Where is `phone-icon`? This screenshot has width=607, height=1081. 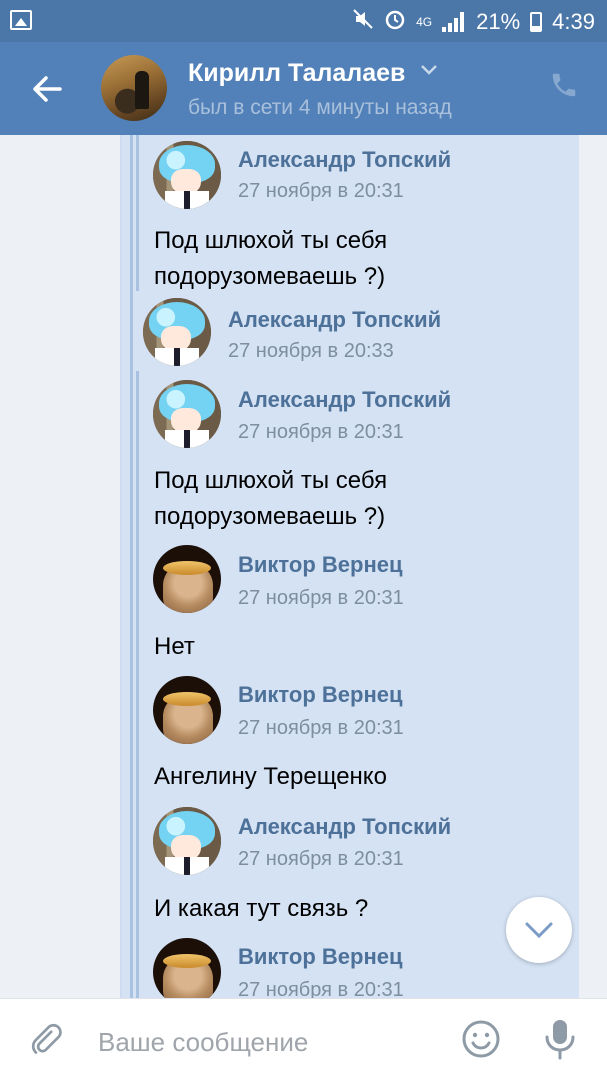
phone-icon is located at coordinates (564, 85).